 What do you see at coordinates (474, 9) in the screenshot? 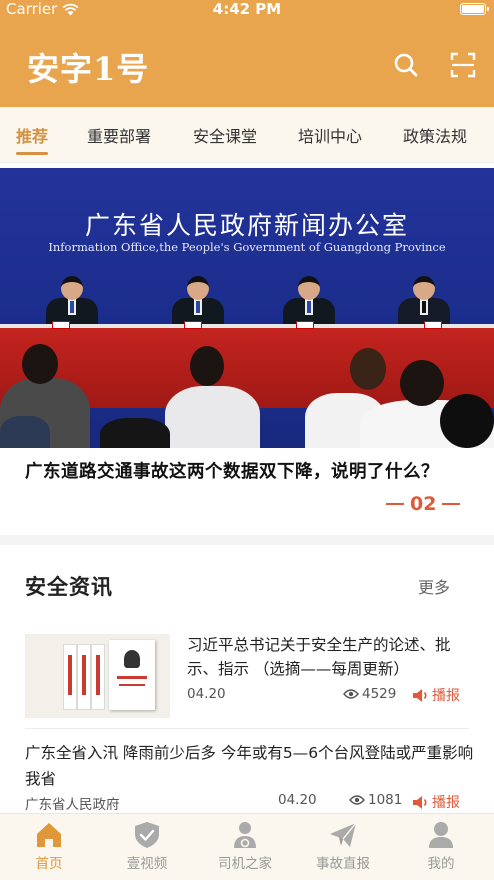
I see `battery-icon` at bounding box center [474, 9].